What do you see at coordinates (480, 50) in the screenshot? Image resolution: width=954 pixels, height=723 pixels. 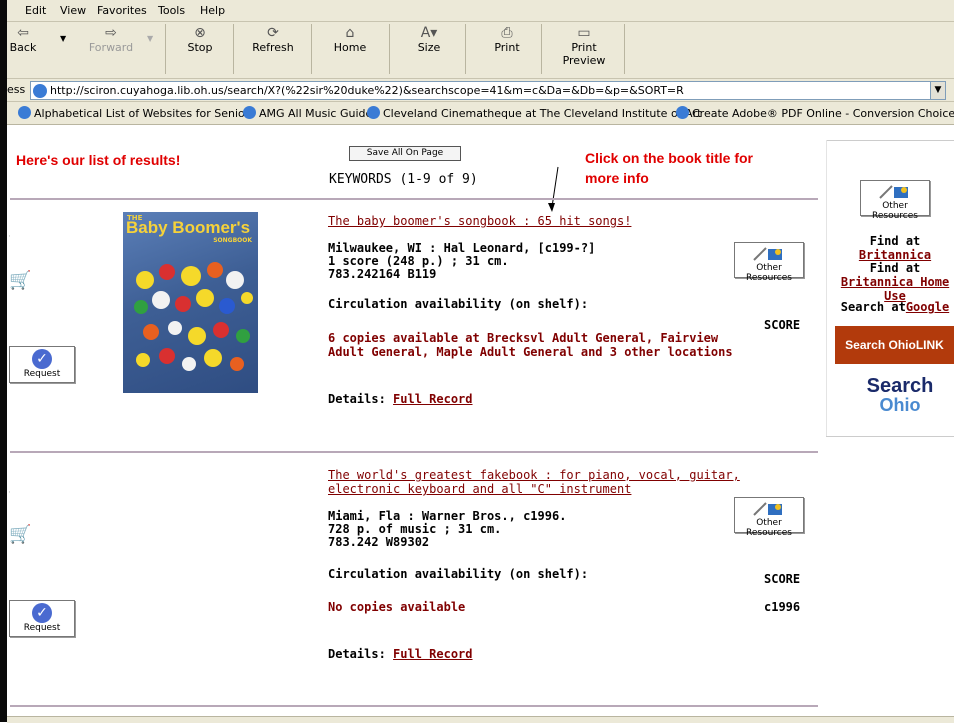 I see `toolbar` at bounding box center [480, 50].